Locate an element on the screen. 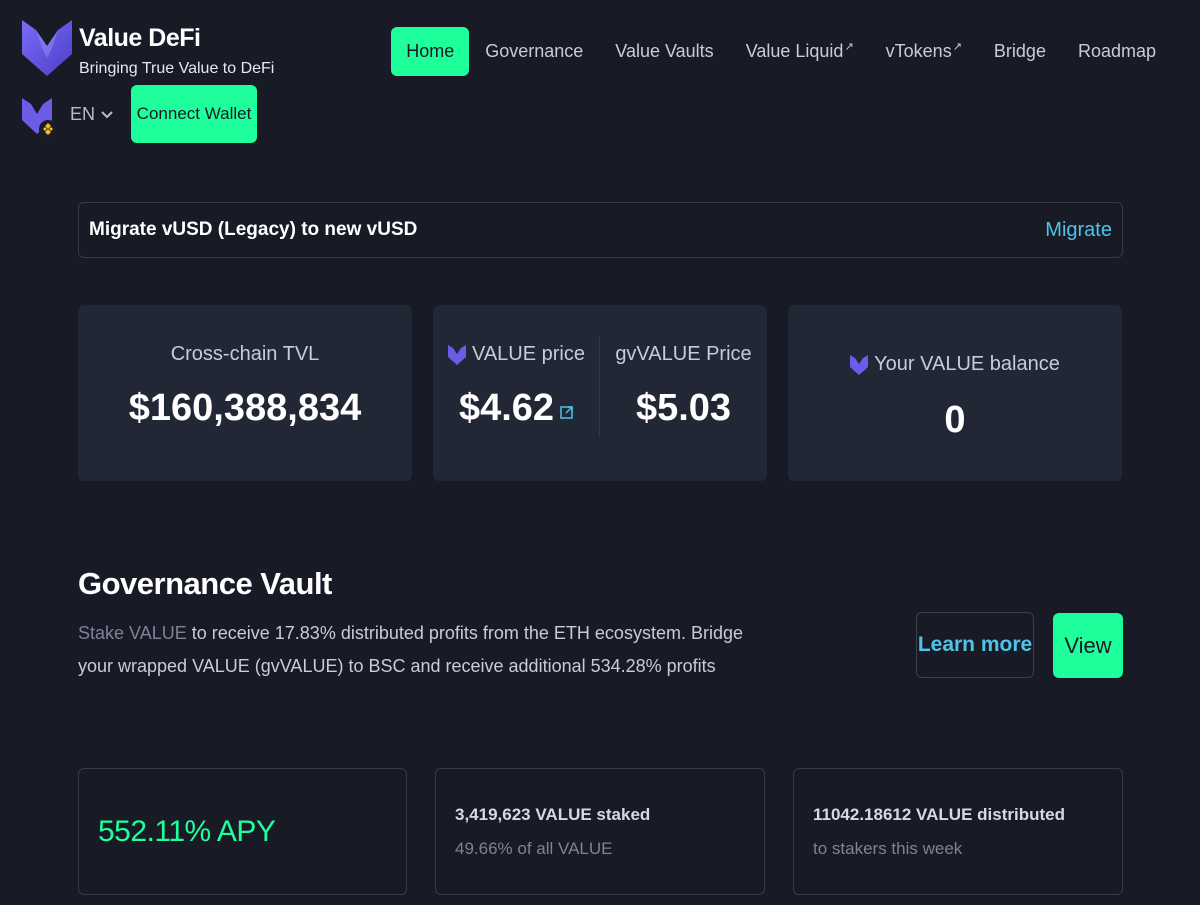  value-price-section: VALUE price $4.62 is located at coordinates (516, 393).